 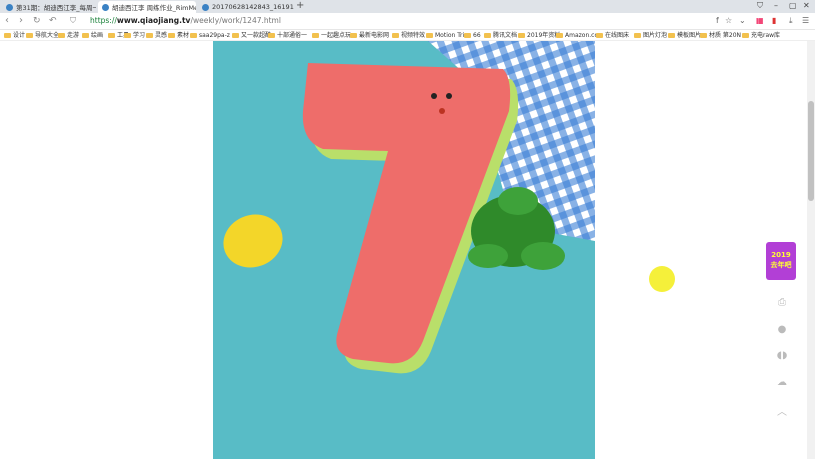 What do you see at coordinates (776, 6) in the screenshot?
I see `minimize-icon: –` at bounding box center [776, 6].